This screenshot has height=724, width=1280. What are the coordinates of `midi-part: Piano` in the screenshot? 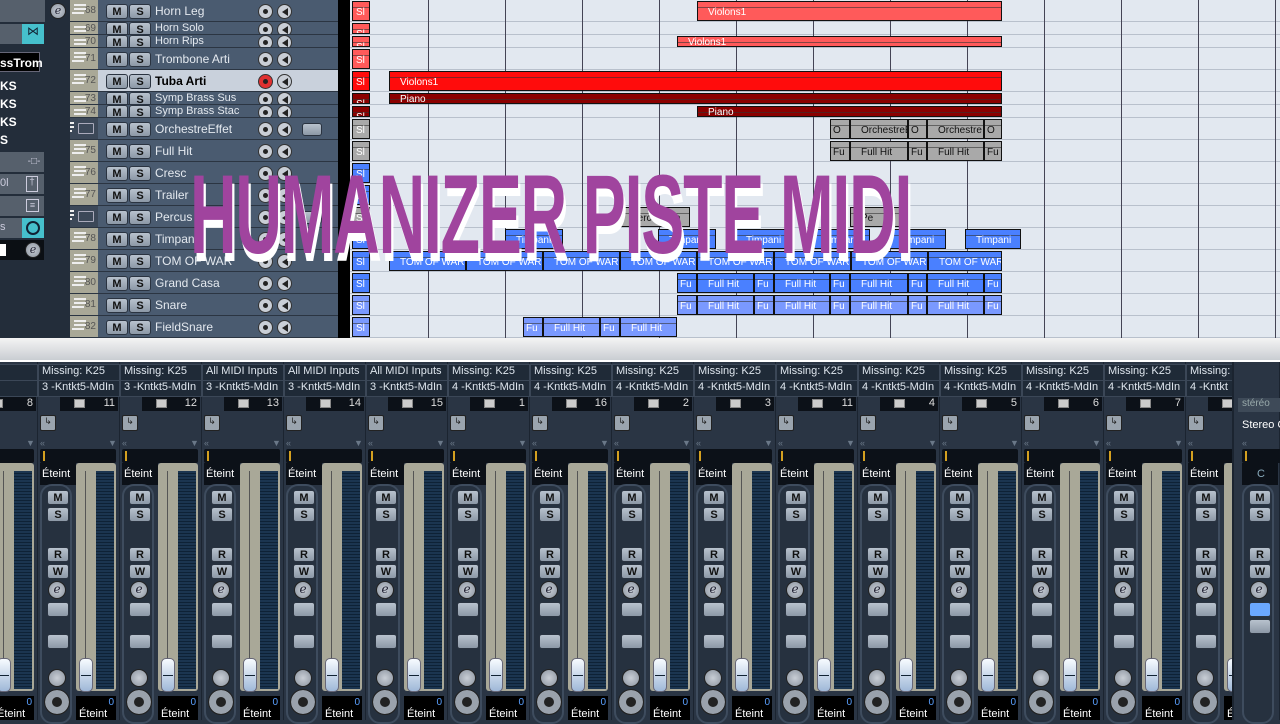 It's located at (695, 98).